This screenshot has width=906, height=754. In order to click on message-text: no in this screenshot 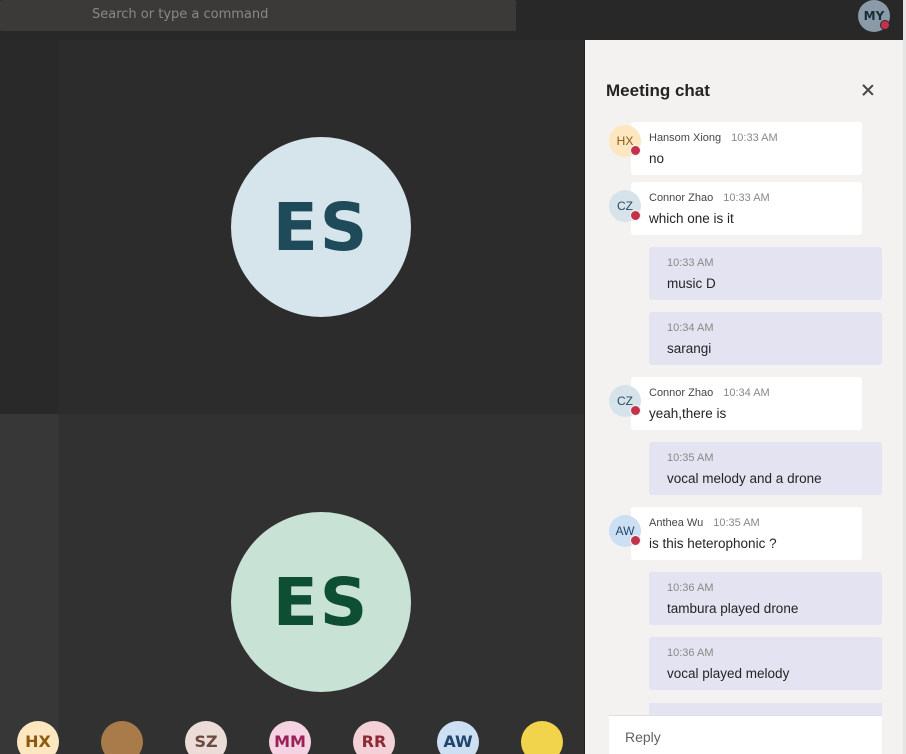, I will do `click(657, 158)`.